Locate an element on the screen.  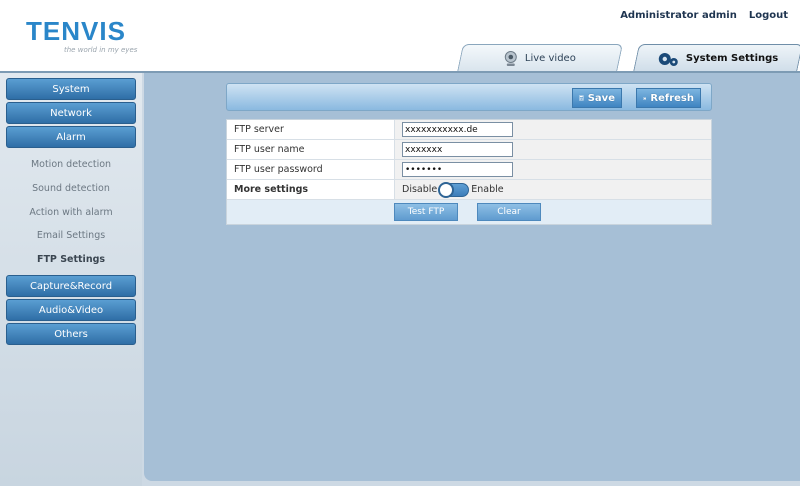
form-actions-row: Test FTP Clear is located at coordinates (469, 212).